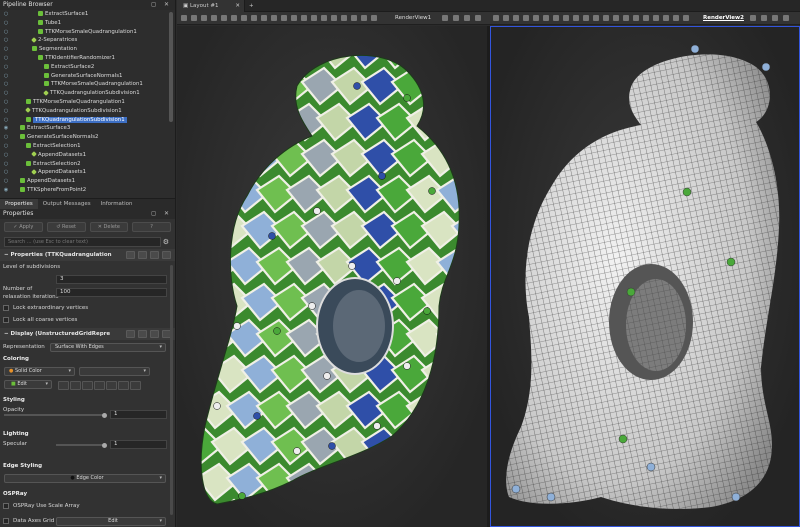 This screenshot has width=800, height=527. Describe the element at coordinates (87, 164) in the screenshot. I see `pipeline-item: ○ ExtractSelection2` at that location.